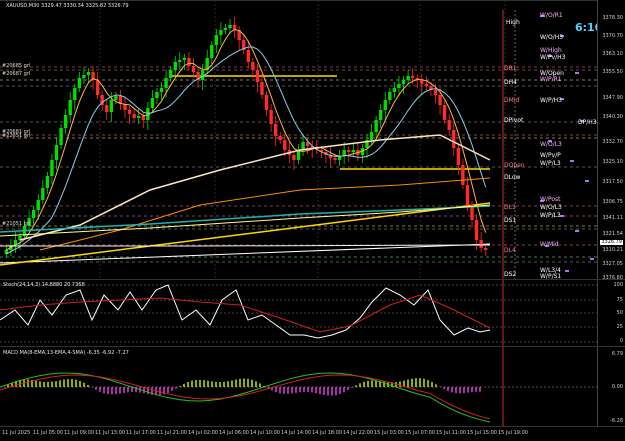  Describe the element at coordinates (551, 79) in the screenshot. I see `weekly-level-label: W/P/R1` at that location.